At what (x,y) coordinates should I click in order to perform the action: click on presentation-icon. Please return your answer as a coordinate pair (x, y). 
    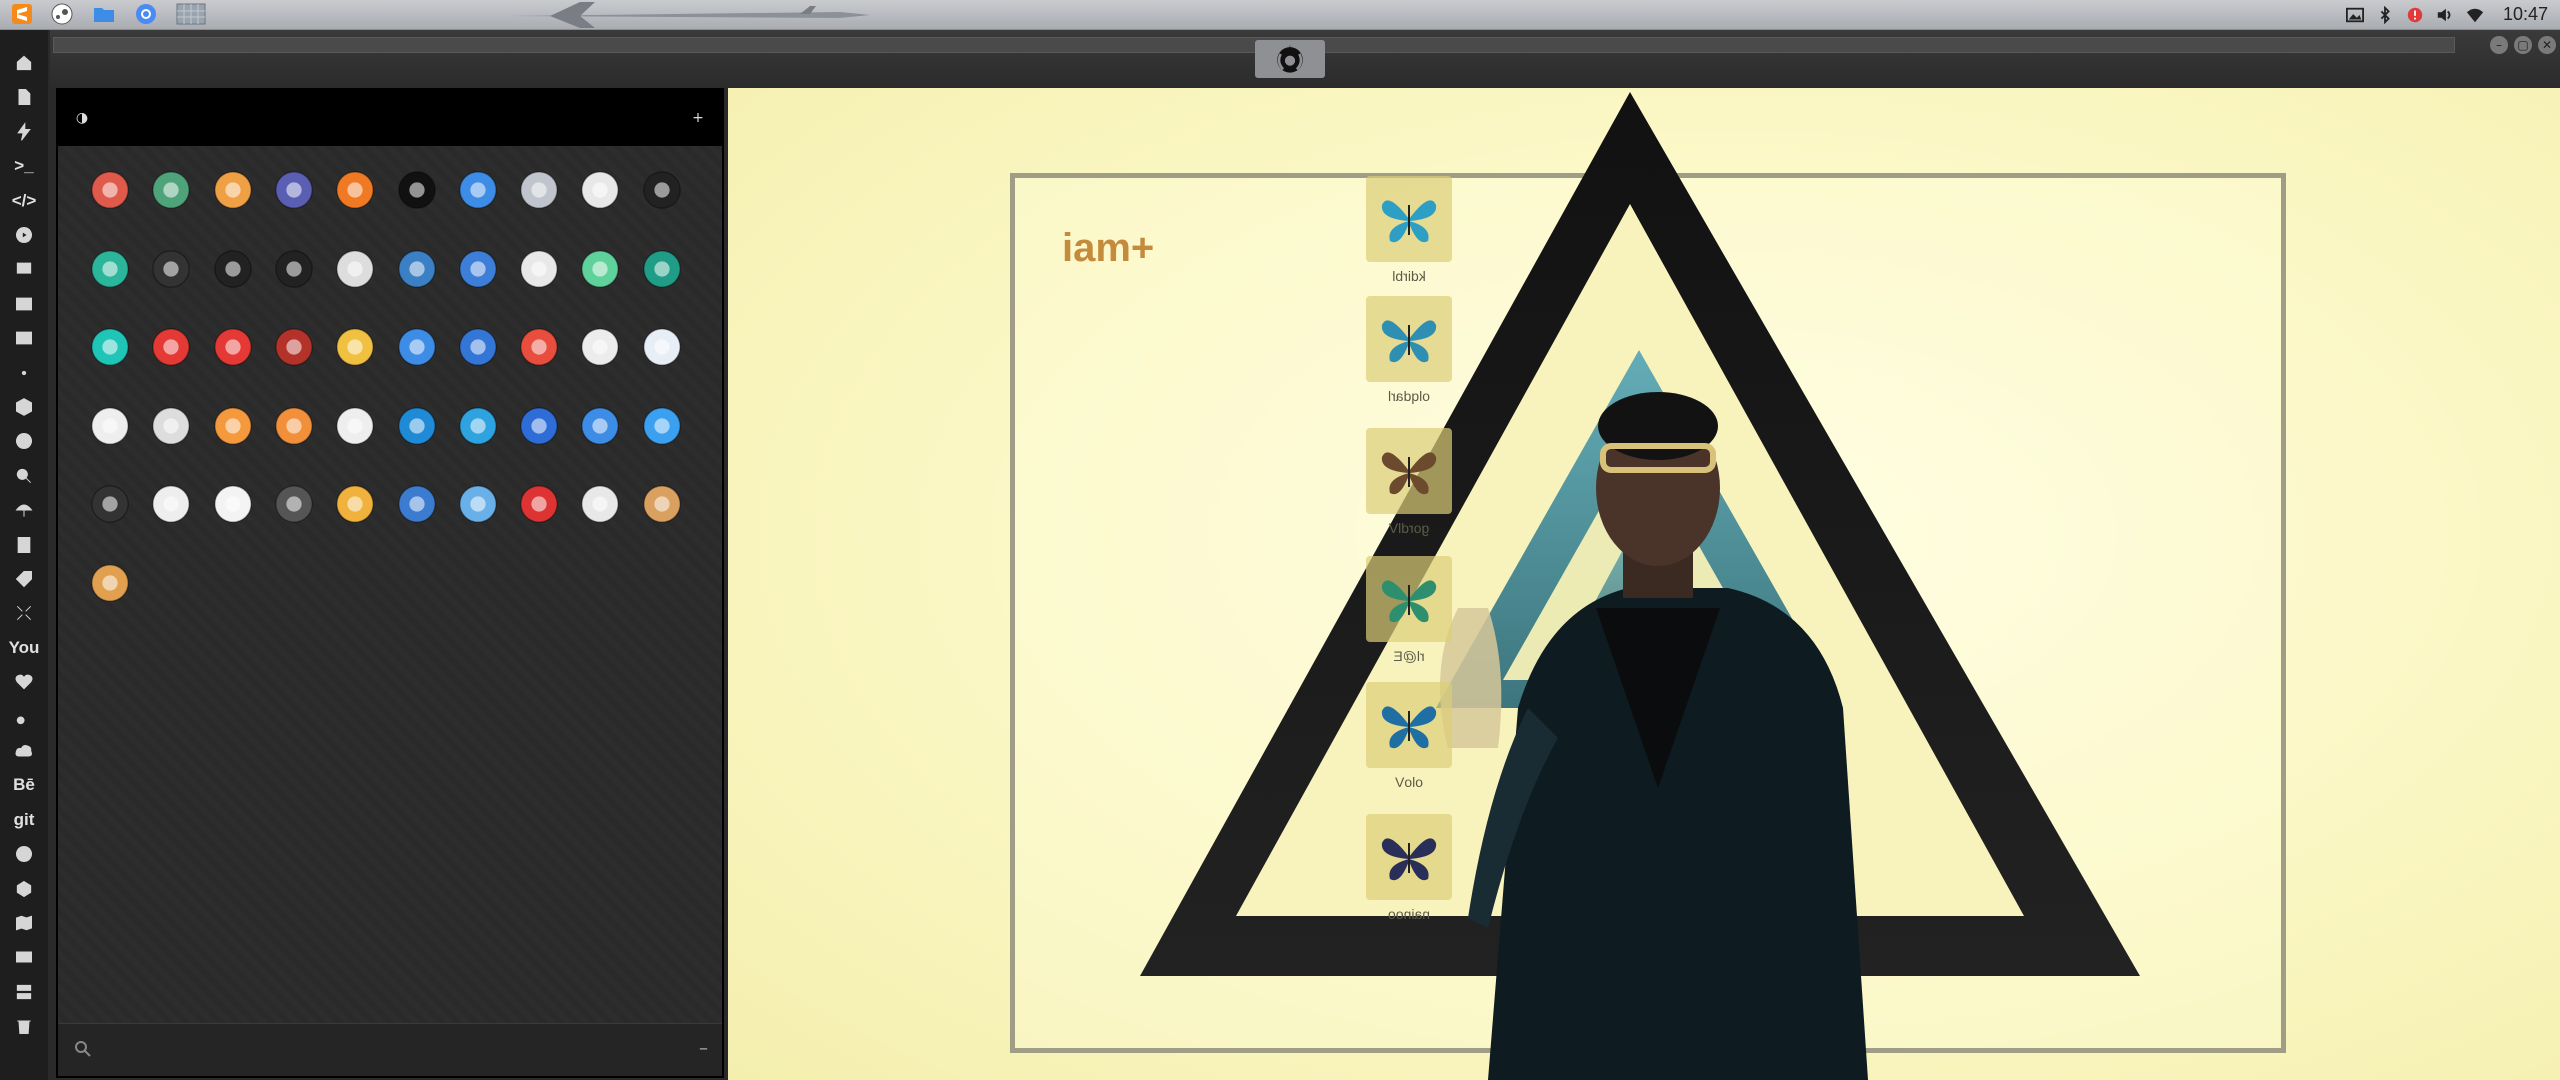
    Looking at the image, I should click on (355, 426).